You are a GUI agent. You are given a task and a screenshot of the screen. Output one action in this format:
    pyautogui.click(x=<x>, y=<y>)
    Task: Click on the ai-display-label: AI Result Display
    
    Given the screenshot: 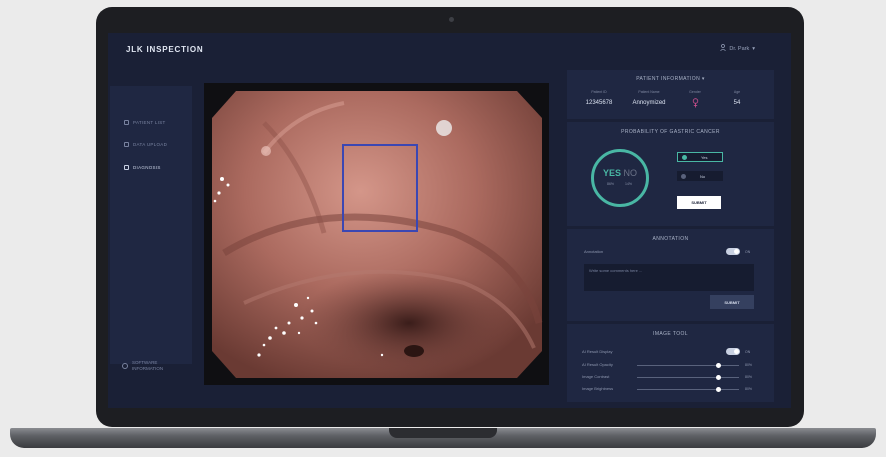 What is the action you would take?
    pyautogui.click(x=597, y=351)
    